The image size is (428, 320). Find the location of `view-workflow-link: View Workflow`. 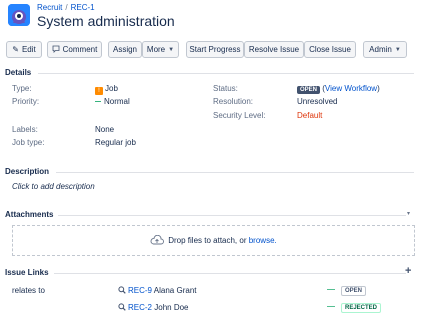

view-workflow-link: View Workflow is located at coordinates (351, 88).